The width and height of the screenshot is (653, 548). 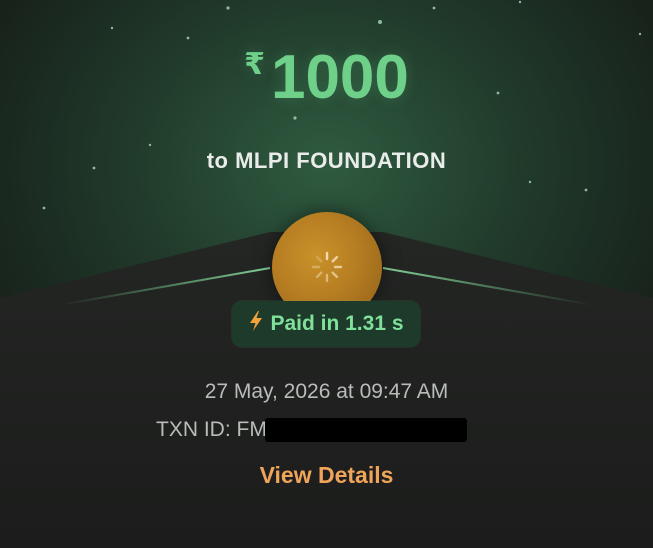 I want to click on paid-status-badge: Paid in 1.31 s, so click(x=326, y=324).